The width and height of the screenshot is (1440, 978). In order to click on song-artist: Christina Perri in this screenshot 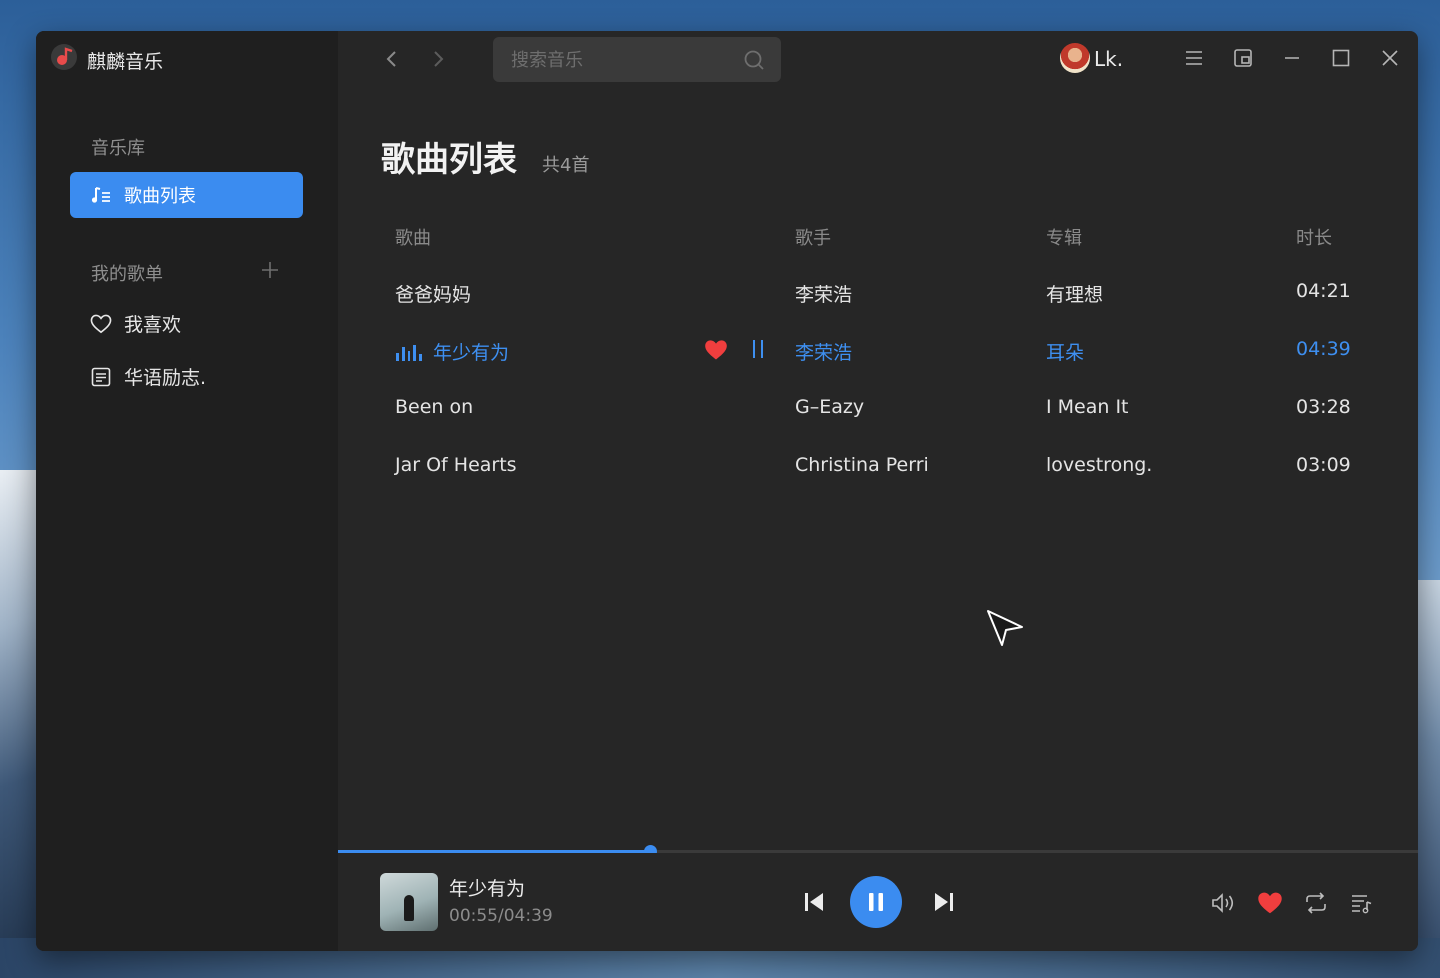, I will do `click(862, 465)`.